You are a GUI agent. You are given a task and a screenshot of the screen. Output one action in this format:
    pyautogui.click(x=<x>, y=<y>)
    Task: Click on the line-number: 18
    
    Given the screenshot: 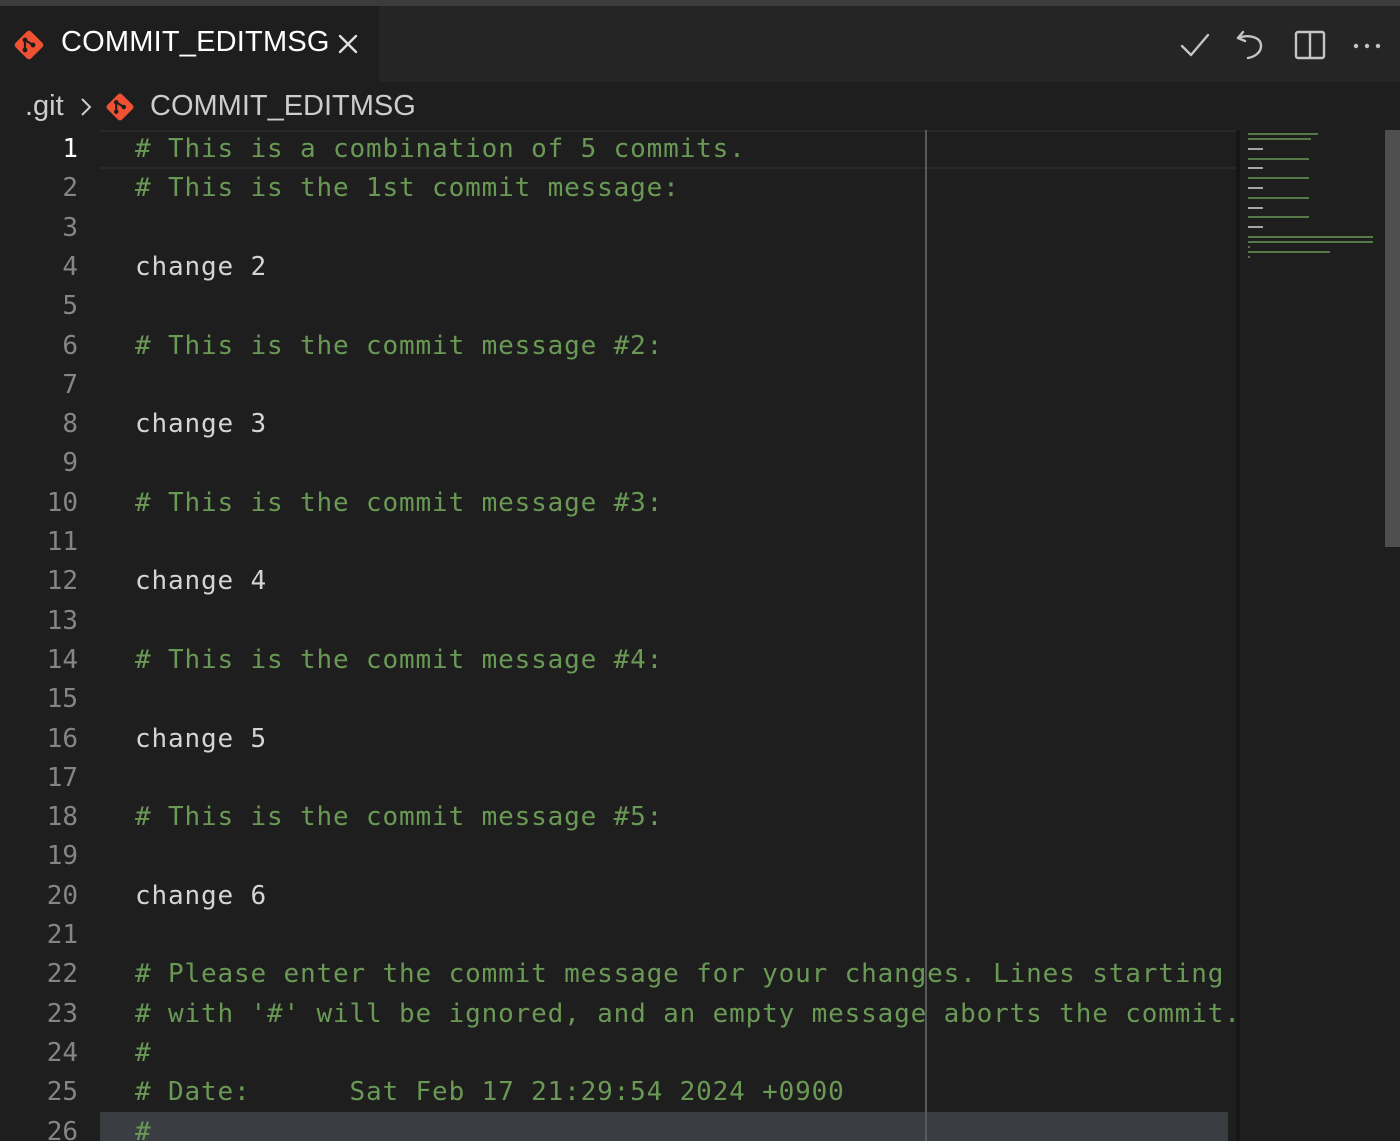 What is the action you would take?
    pyautogui.click(x=62, y=817)
    